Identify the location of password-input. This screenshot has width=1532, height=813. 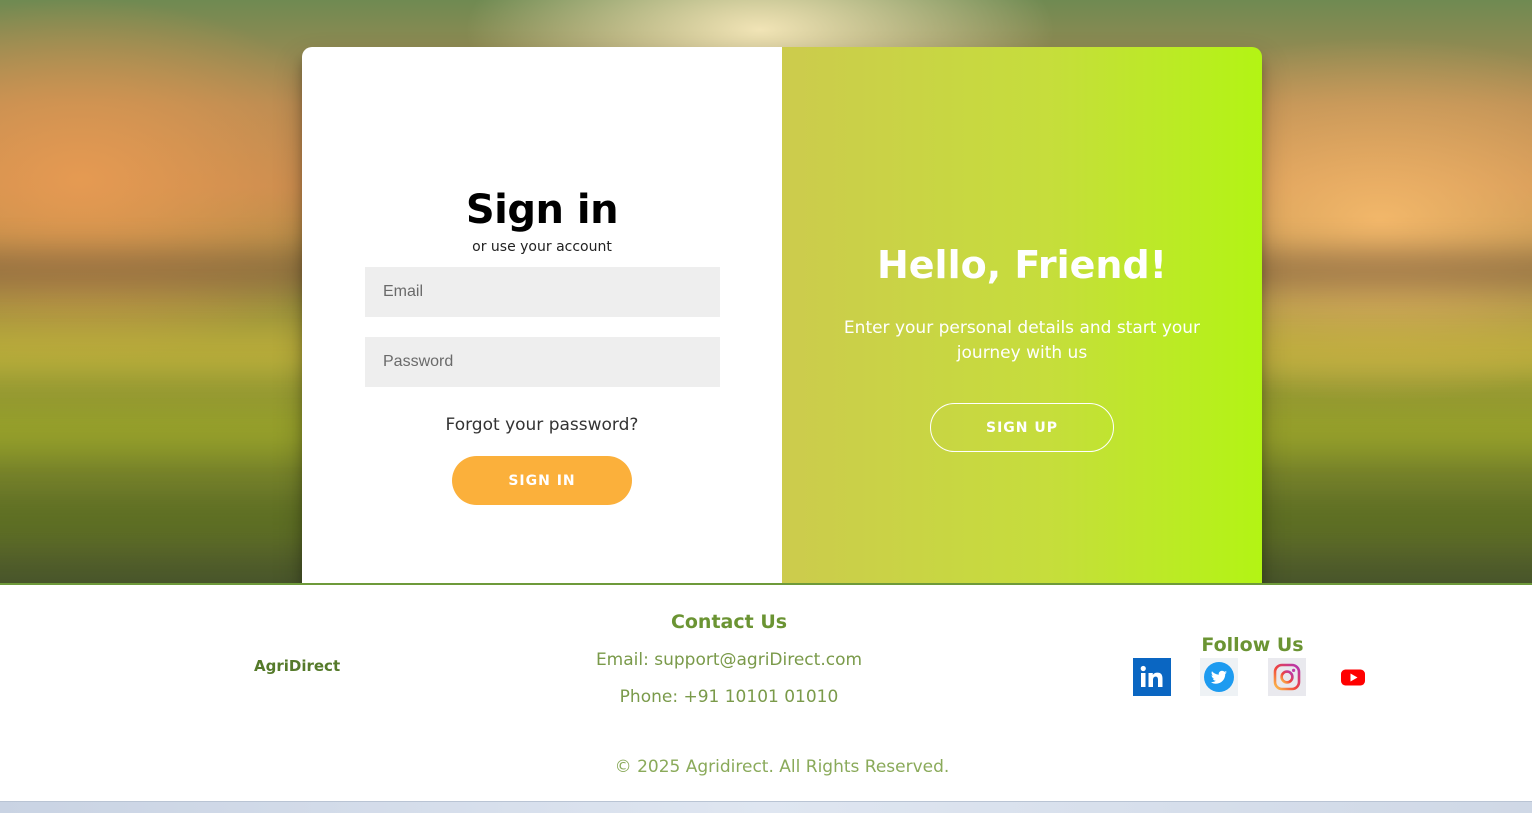
(542, 362).